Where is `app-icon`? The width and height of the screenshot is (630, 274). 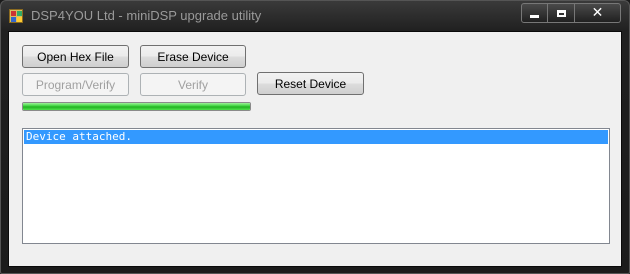
app-icon is located at coordinates (16, 16).